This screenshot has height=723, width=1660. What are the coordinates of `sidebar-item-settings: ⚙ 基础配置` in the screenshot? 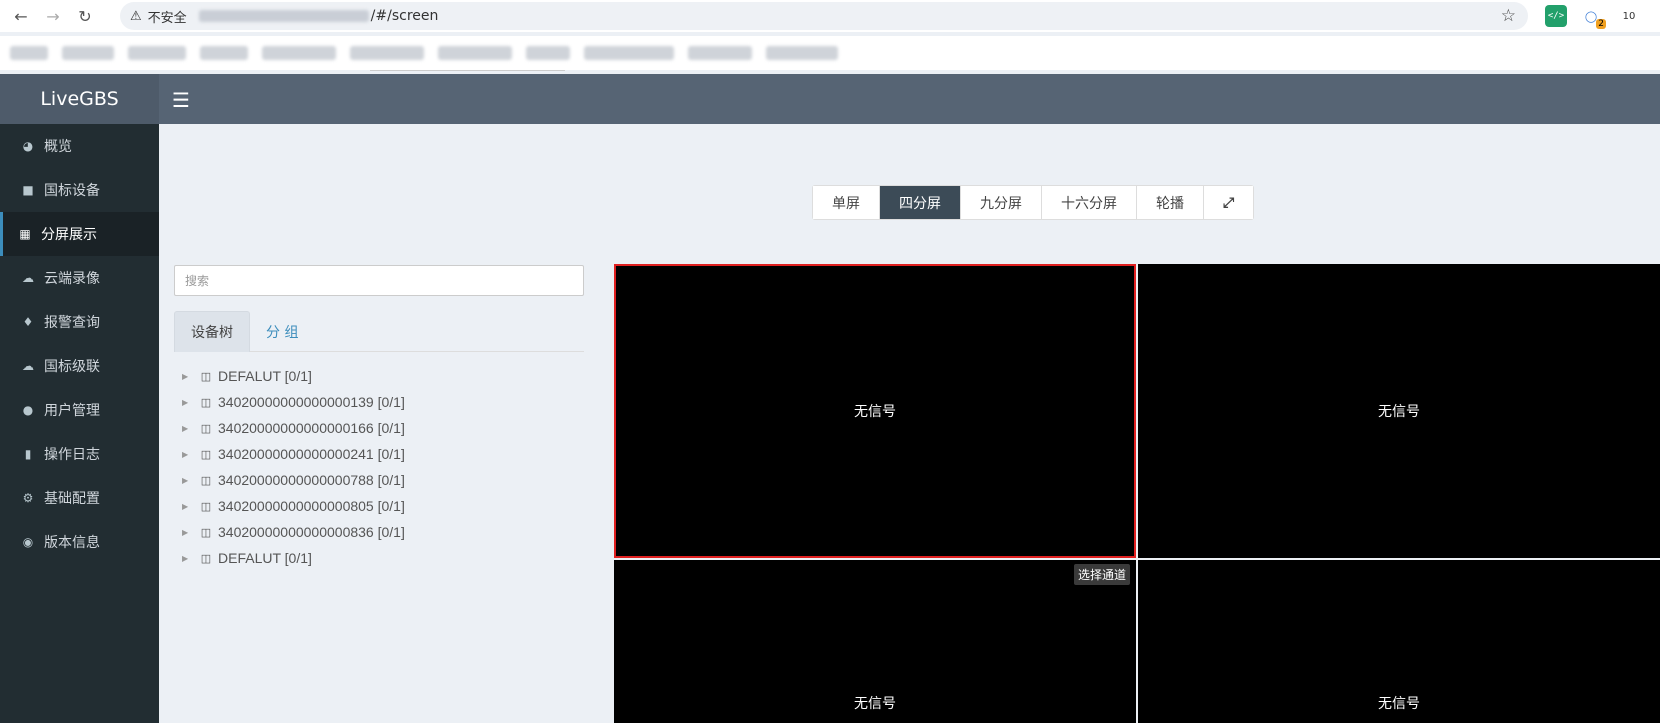 It's located at (79, 498).